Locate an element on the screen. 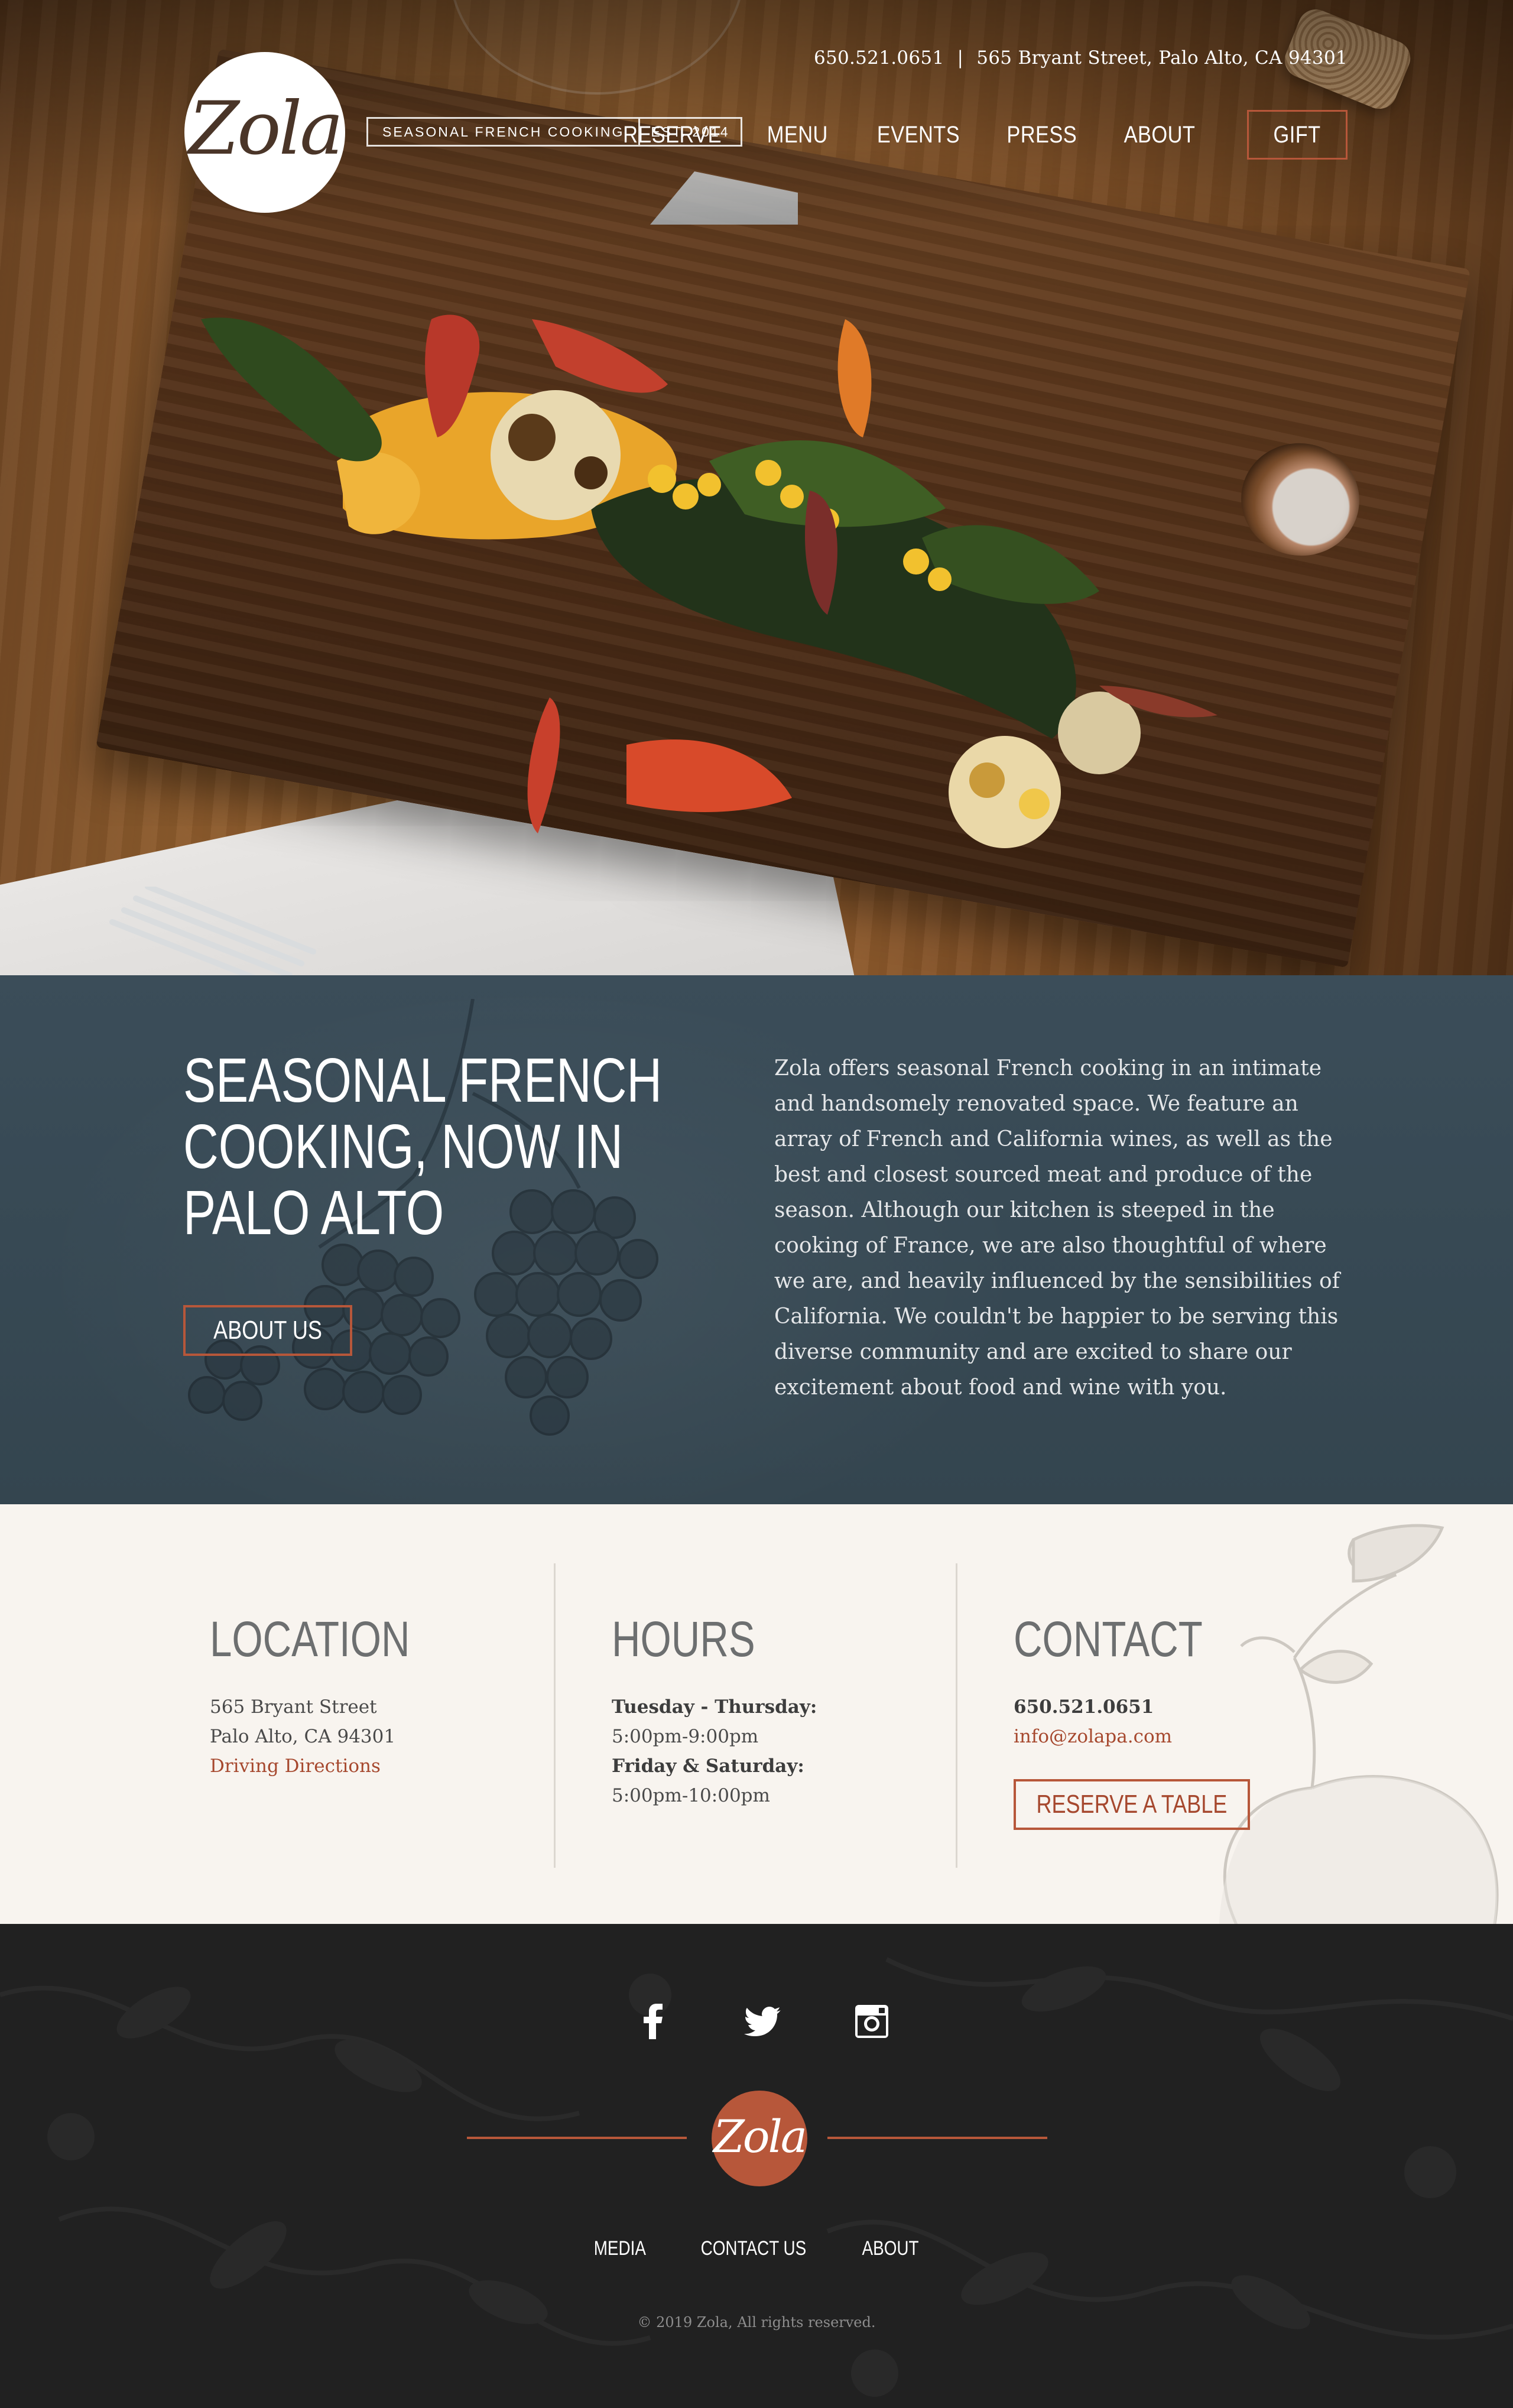  header-phone: 650.521.0651 is located at coordinates (879, 58).